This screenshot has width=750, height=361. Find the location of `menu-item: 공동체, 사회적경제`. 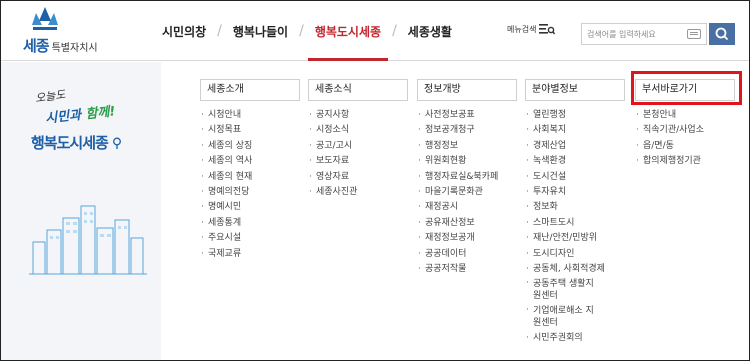

menu-item: 공동체, 사회적경제 is located at coordinates (575, 270).